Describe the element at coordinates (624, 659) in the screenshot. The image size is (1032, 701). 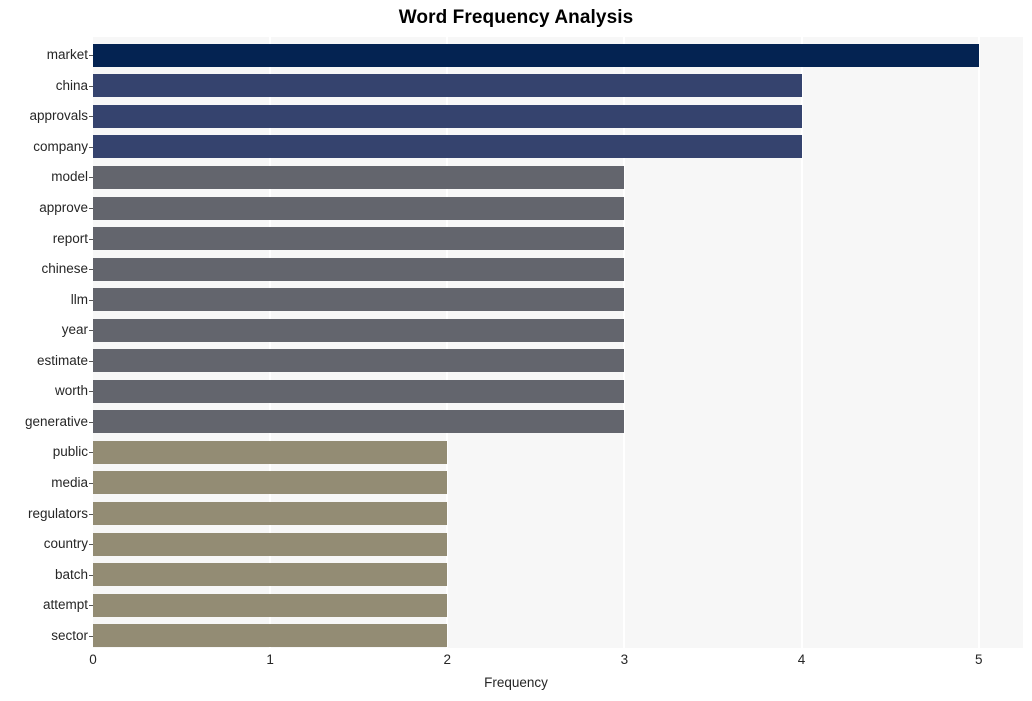
I see `x-tick-label: 3` at that location.